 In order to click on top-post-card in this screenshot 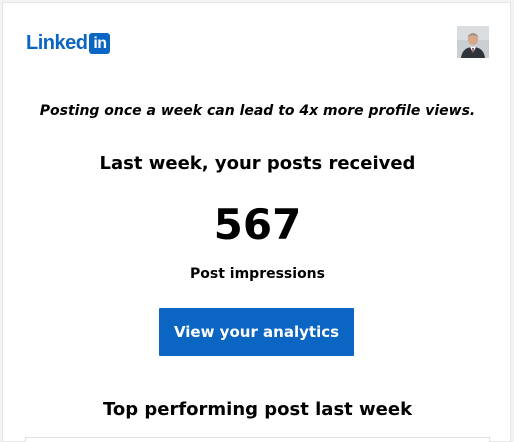, I will do `click(257, 439)`.